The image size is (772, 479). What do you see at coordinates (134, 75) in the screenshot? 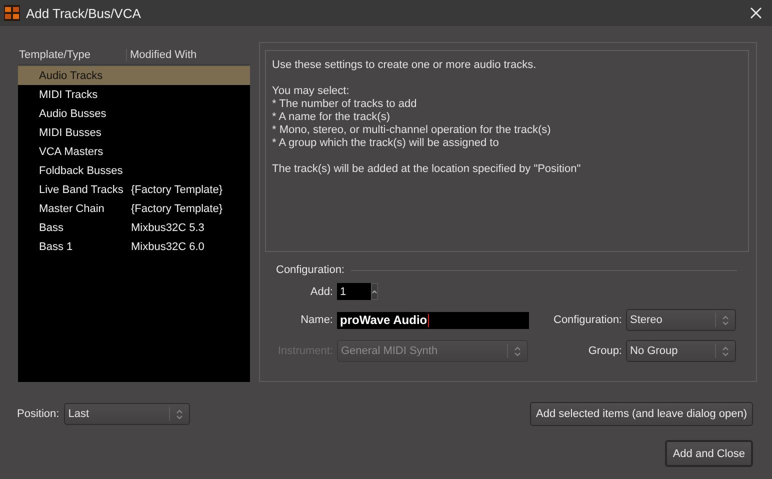
I see `template-row: Audio Tracks` at bounding box center [134, 75].